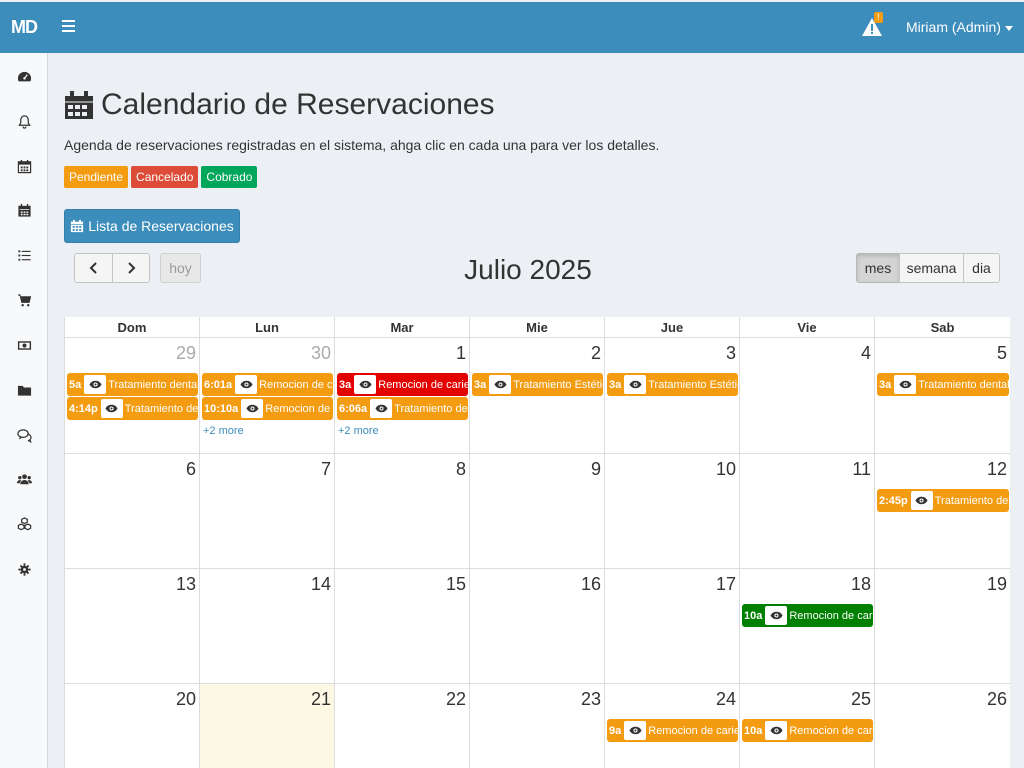 This screenshot has height=768, width=1024. I want to click on day-number: 9, so click(596, 469).